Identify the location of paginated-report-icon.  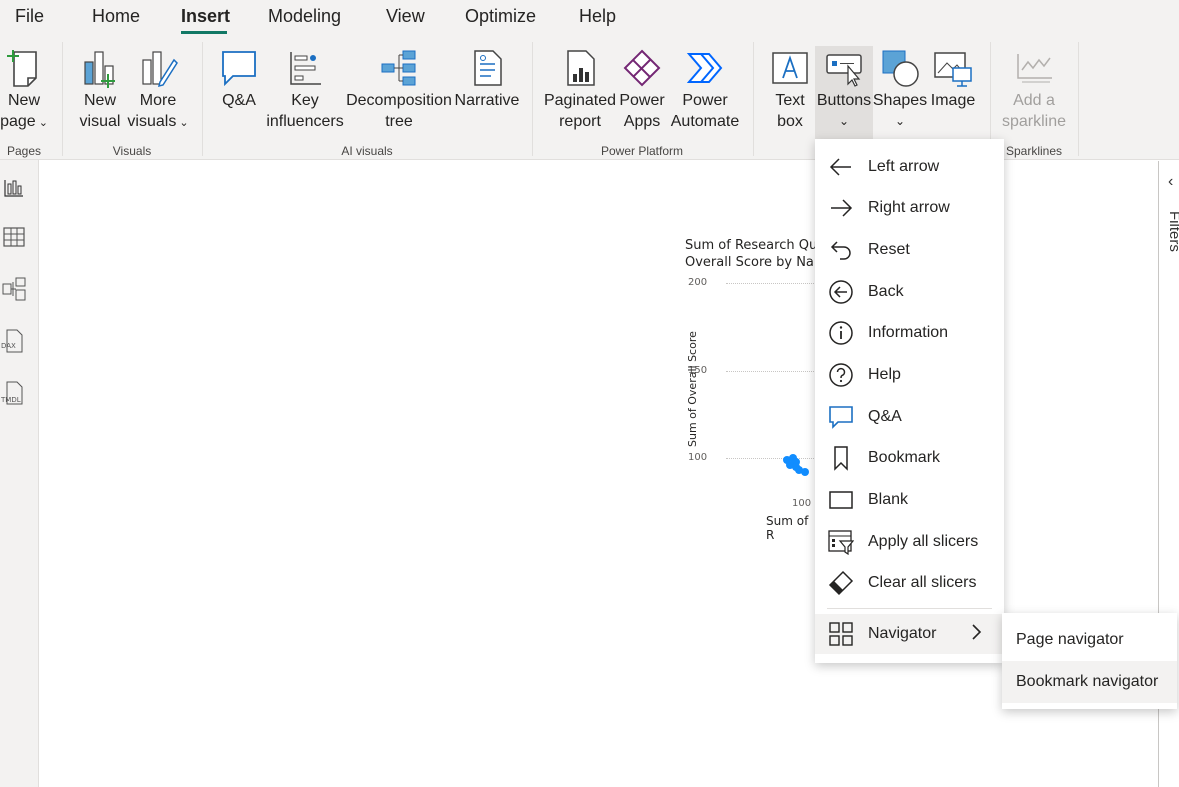
(580, 69).